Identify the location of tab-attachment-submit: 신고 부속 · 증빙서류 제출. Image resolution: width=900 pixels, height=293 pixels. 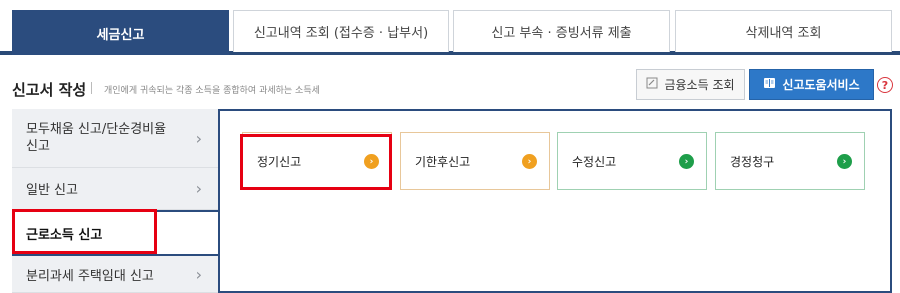
(561, 31).